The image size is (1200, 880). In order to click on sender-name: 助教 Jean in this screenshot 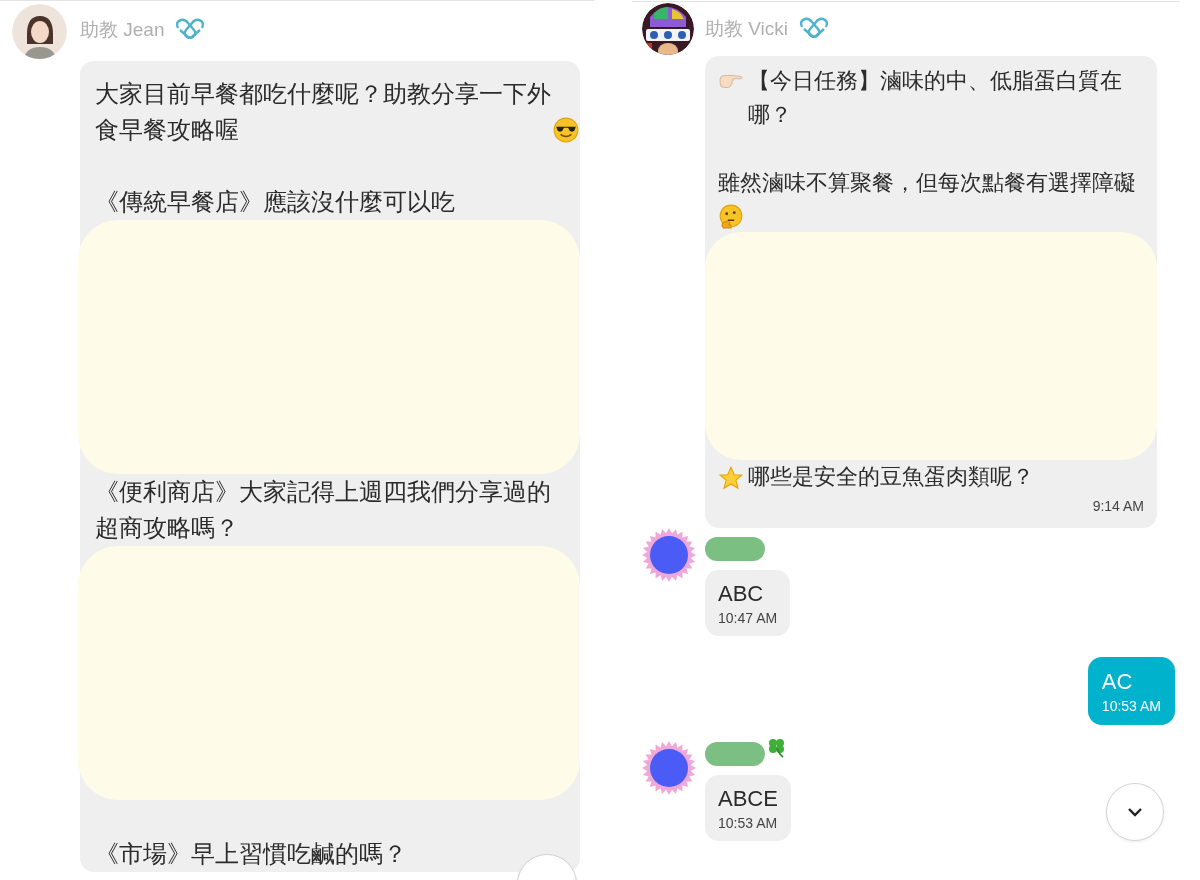, I will do `click(122, 30)`.